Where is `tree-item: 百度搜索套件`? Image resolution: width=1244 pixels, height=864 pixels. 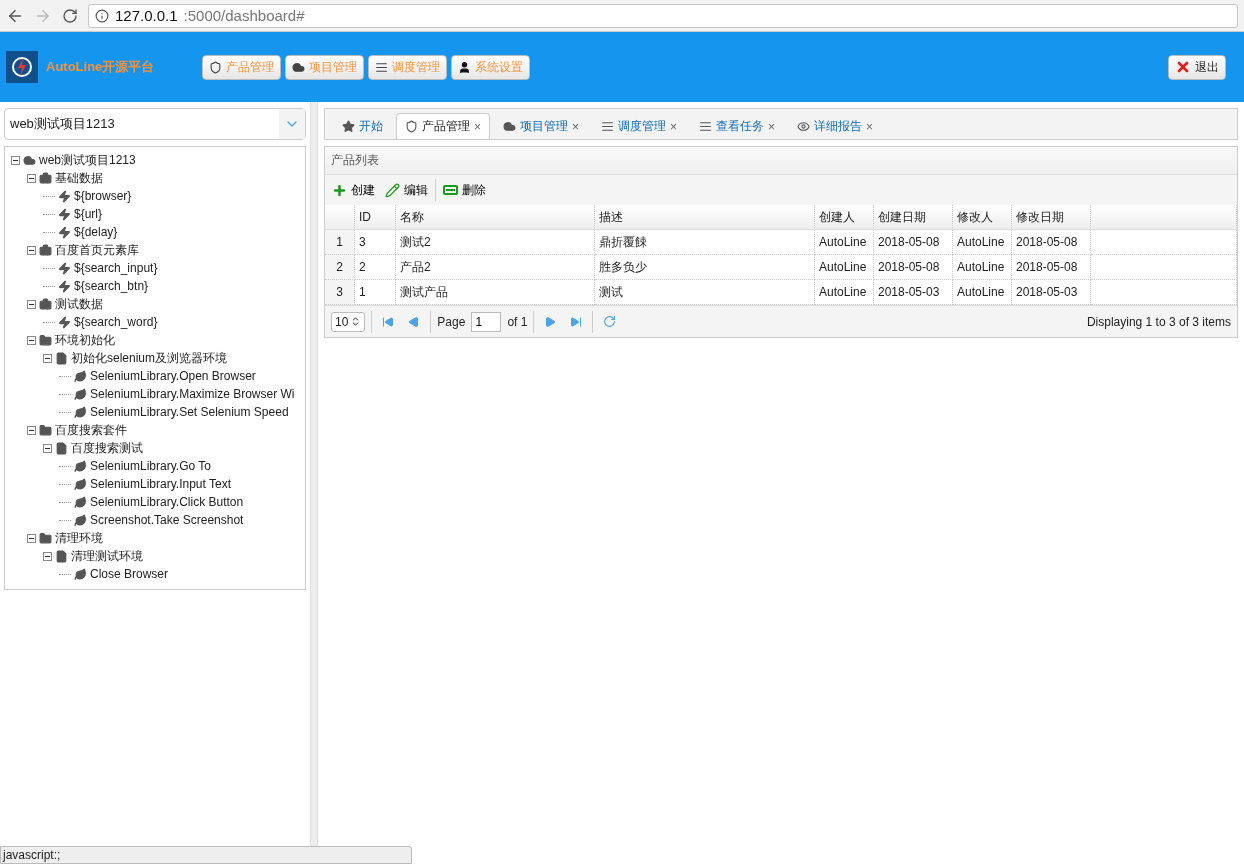
tree-item: 百度搜索套件 is located at coordinates (91, 430).